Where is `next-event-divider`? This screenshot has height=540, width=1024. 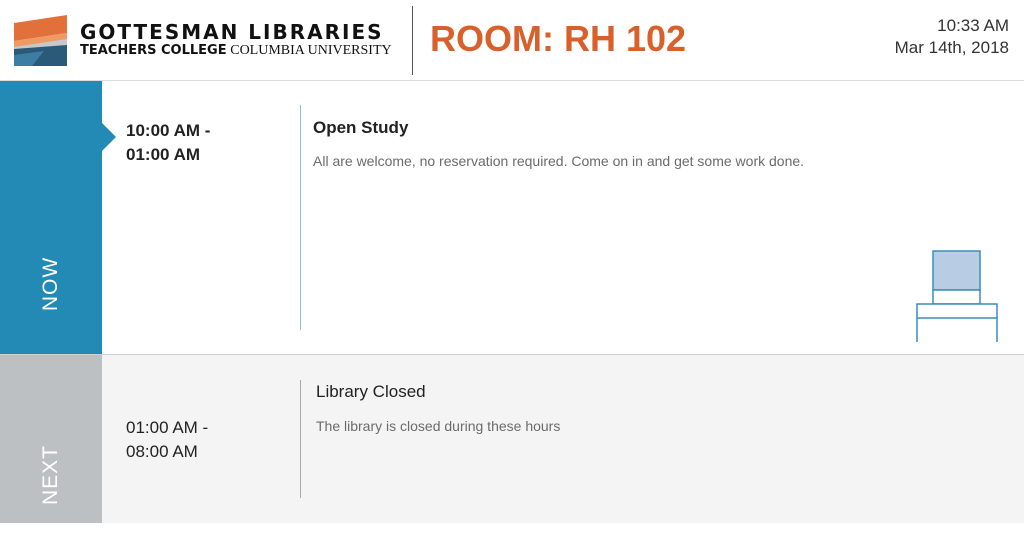
next-event-divider is located at coordinates (300, 439).